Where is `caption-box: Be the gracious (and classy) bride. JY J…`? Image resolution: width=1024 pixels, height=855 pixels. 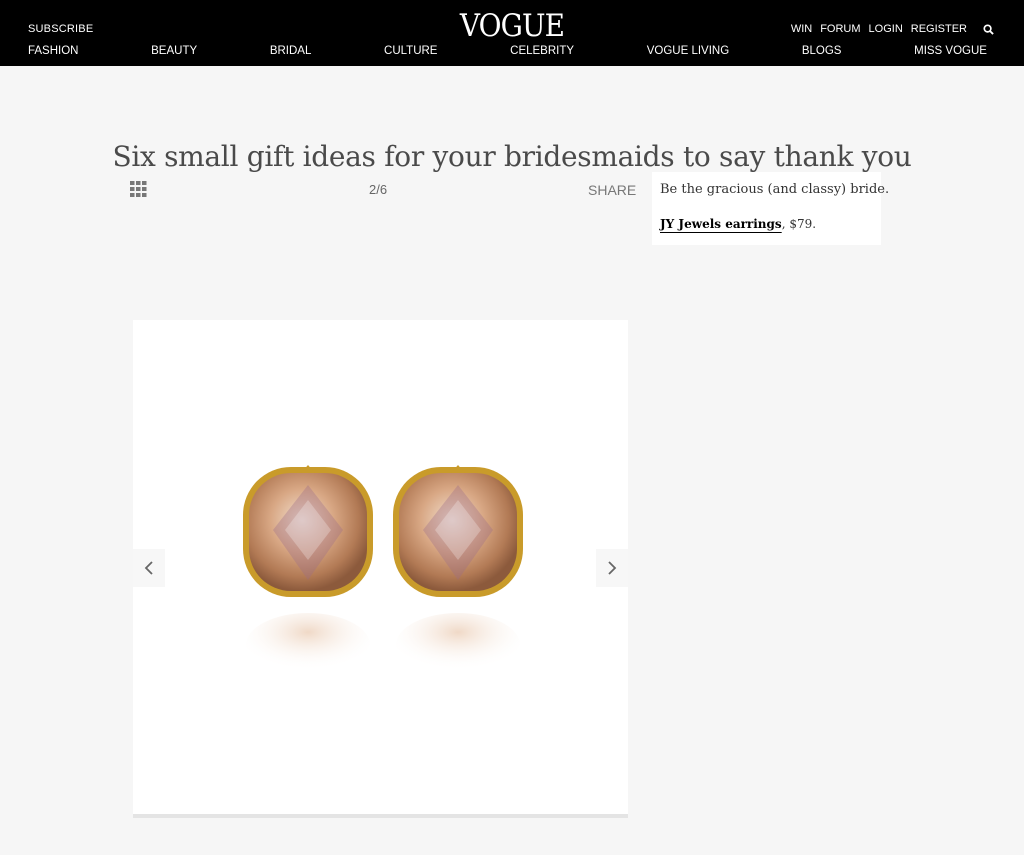
caption-box: Be the gracious (and classy) bride. JY J… is located at coordinates (770, 208).